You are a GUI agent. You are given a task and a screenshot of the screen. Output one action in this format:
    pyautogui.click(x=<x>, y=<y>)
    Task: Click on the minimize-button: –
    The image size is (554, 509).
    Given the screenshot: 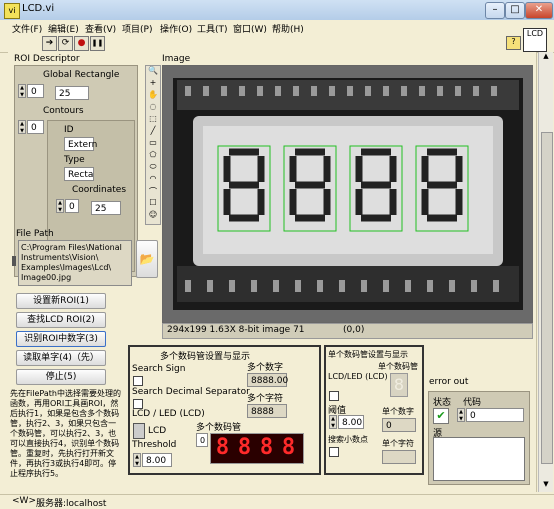 What is the action you would take?
    pyautogui.click(x=495, y=10)
    